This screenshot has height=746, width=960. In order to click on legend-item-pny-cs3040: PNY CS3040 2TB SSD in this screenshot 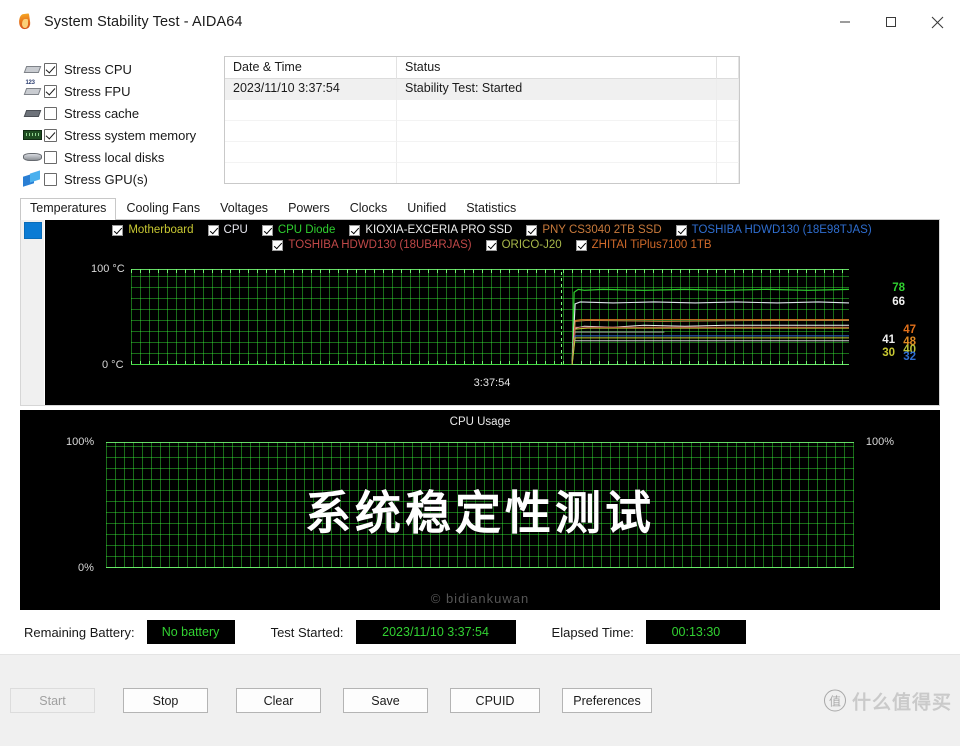, I will do `click(594, 230)`.